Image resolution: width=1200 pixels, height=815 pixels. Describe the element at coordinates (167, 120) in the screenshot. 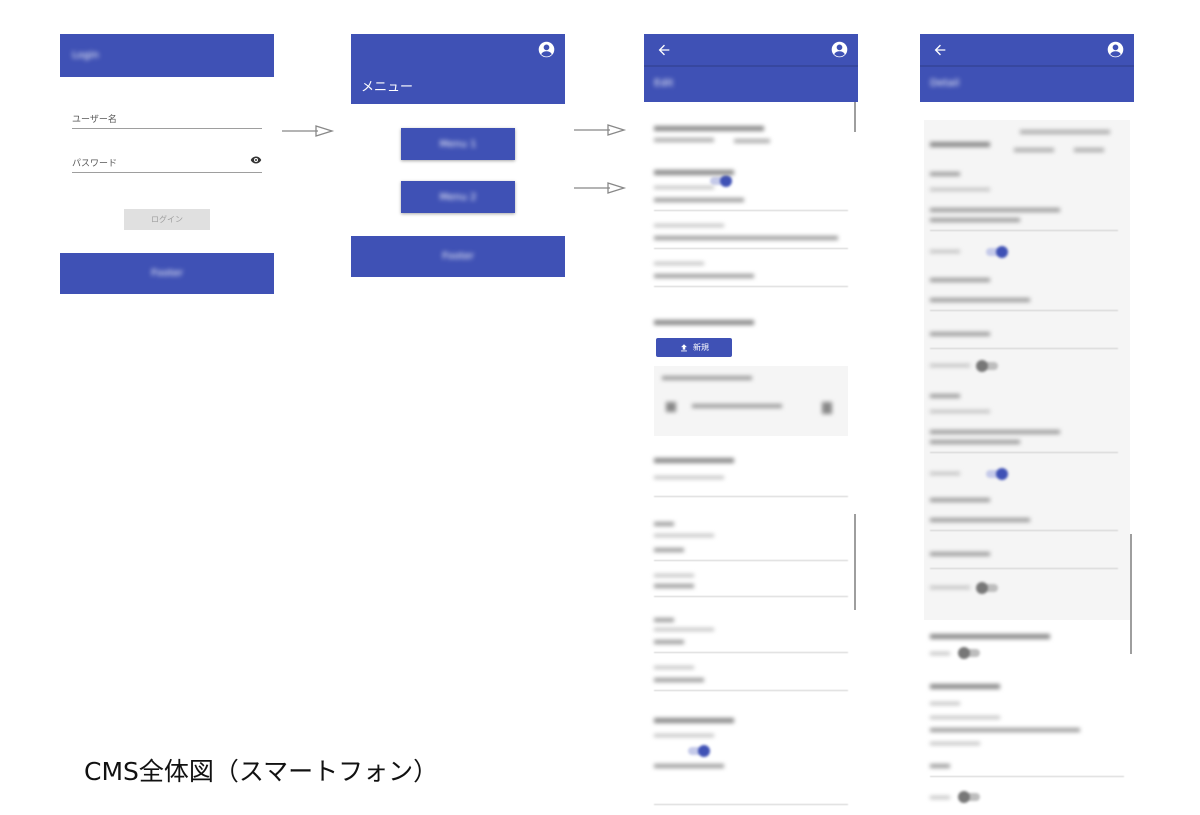

I see `username-field: ユーザー名` at that location.